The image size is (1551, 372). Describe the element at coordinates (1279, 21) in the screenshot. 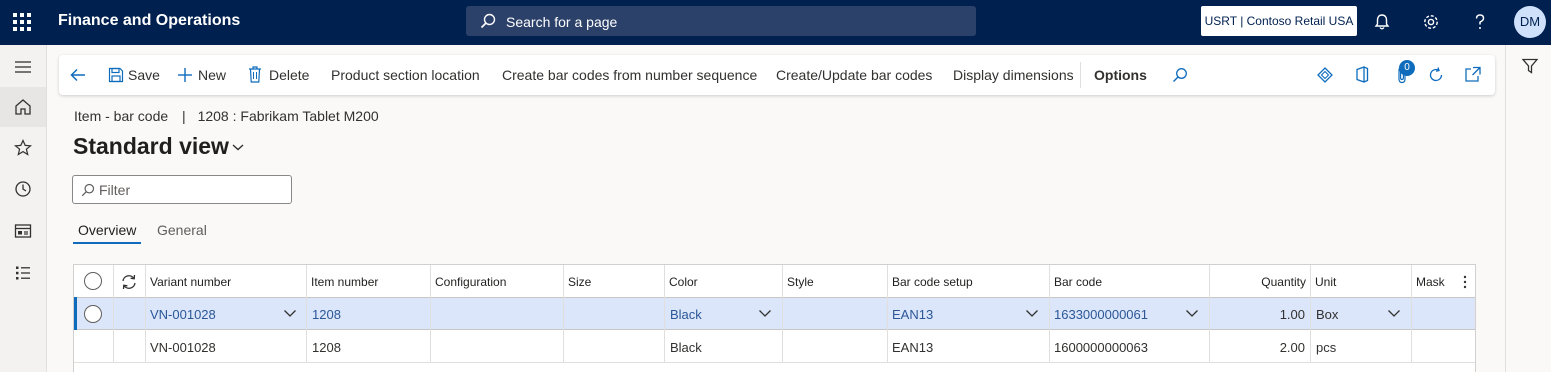

I see `company-picker: USRT | Contoso Retail USA` at that location.